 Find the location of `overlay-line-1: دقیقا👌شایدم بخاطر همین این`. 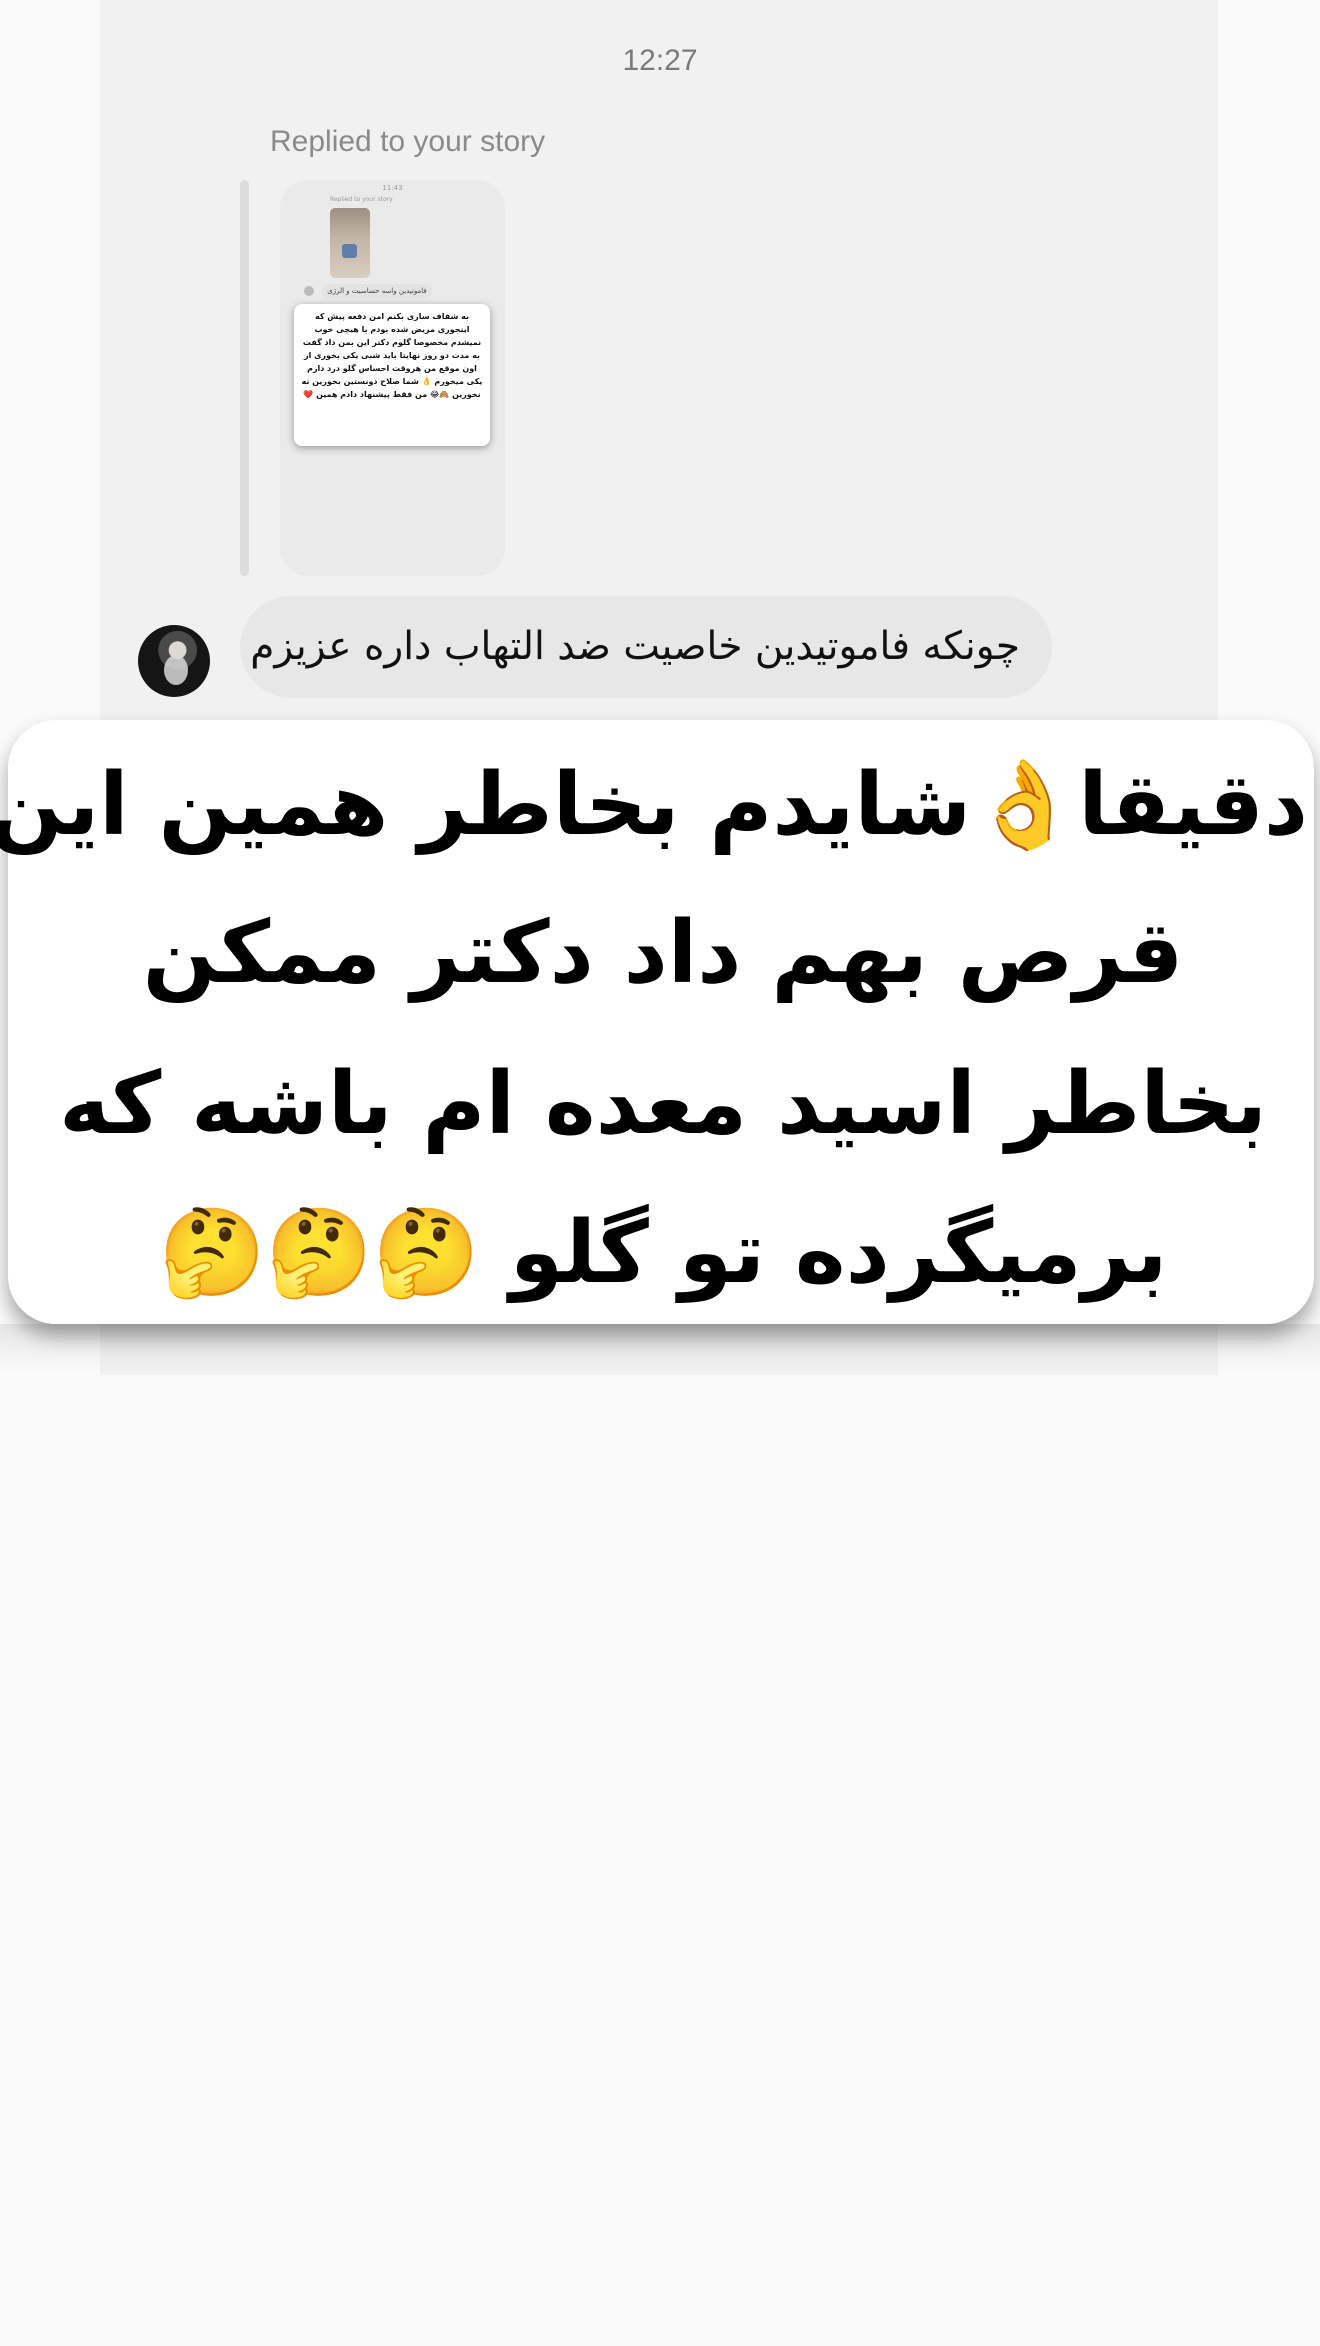

overlay-line-1: دقیقا👌شایدم بخاطر همین این is located at coordinates (654, 805).